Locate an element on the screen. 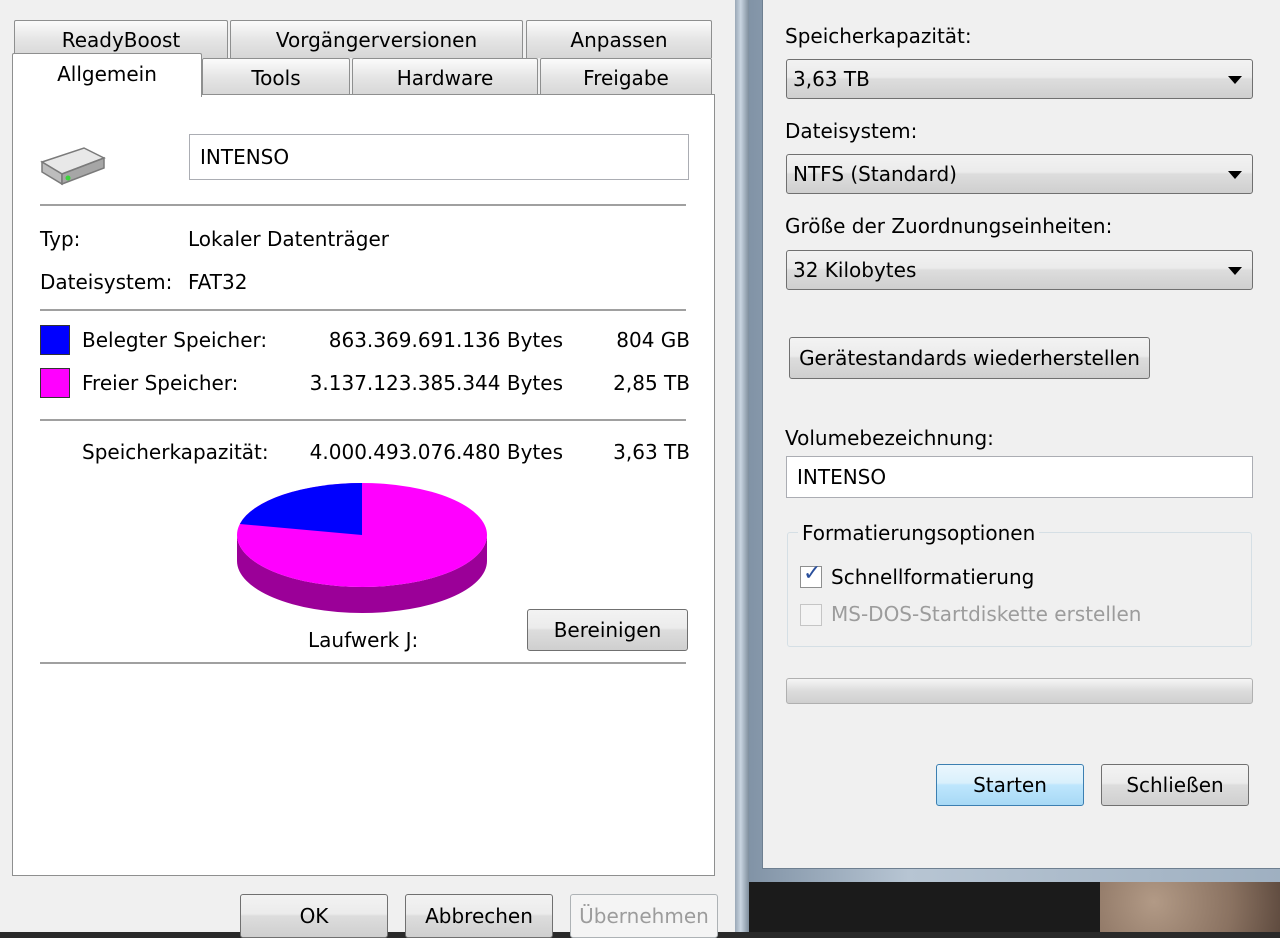 Image resolution: width=1280 pixels, height=938 pixels. filesystem-select-value: NTFS (Standard) is located at coordinates (875, 174).